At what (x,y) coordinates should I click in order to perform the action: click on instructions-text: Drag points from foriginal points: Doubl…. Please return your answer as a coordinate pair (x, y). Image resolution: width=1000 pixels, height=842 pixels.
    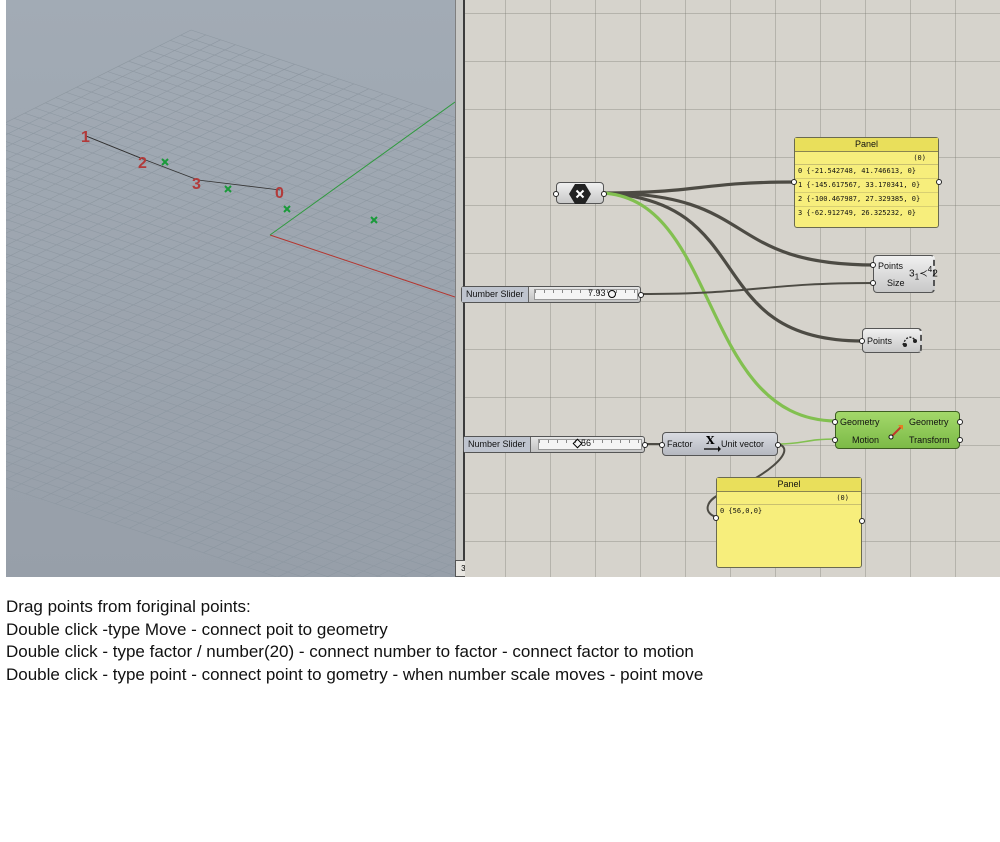
    Looking at the image, I should click on (501, 641).